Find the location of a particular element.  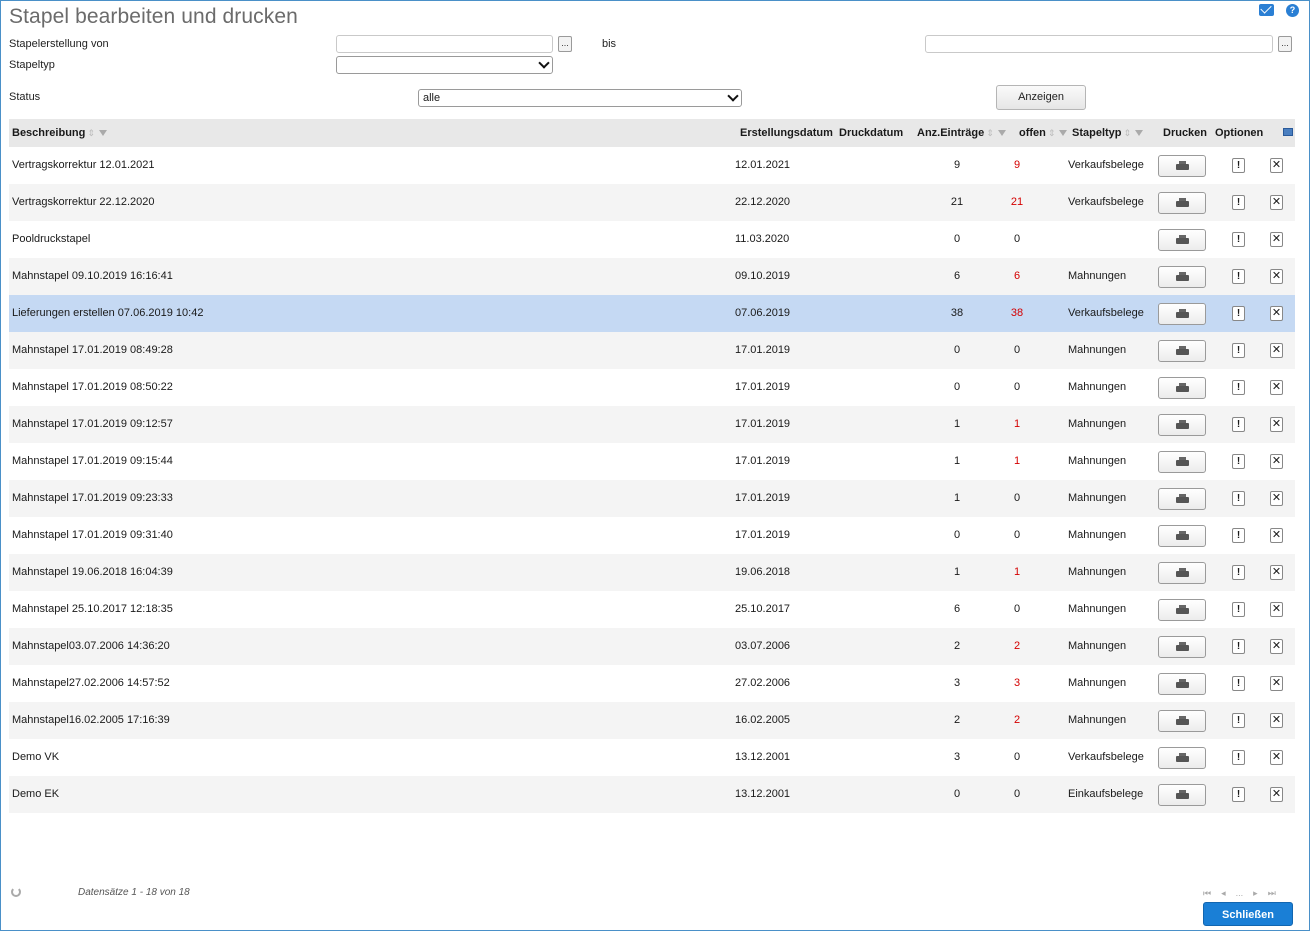

col-druckdatum: Druckdatum is located at coordinates (871, 133).